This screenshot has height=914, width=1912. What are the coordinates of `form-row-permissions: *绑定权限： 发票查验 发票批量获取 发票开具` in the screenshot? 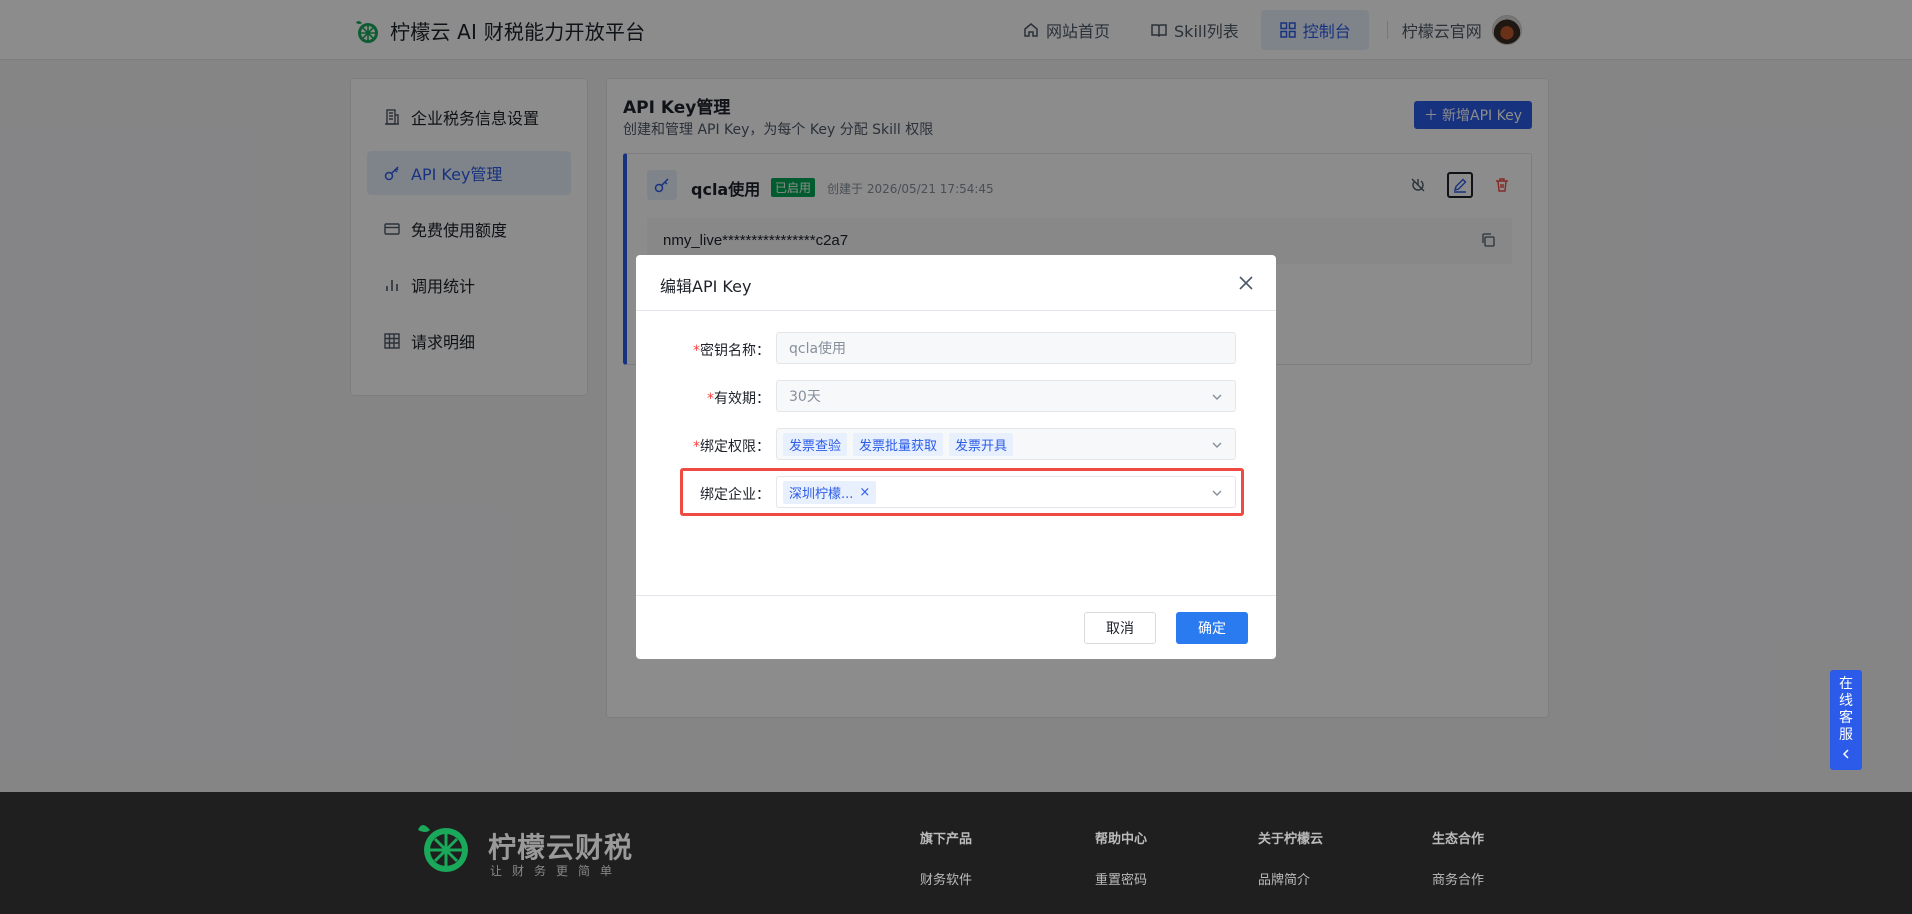 It's located at (956, 445).